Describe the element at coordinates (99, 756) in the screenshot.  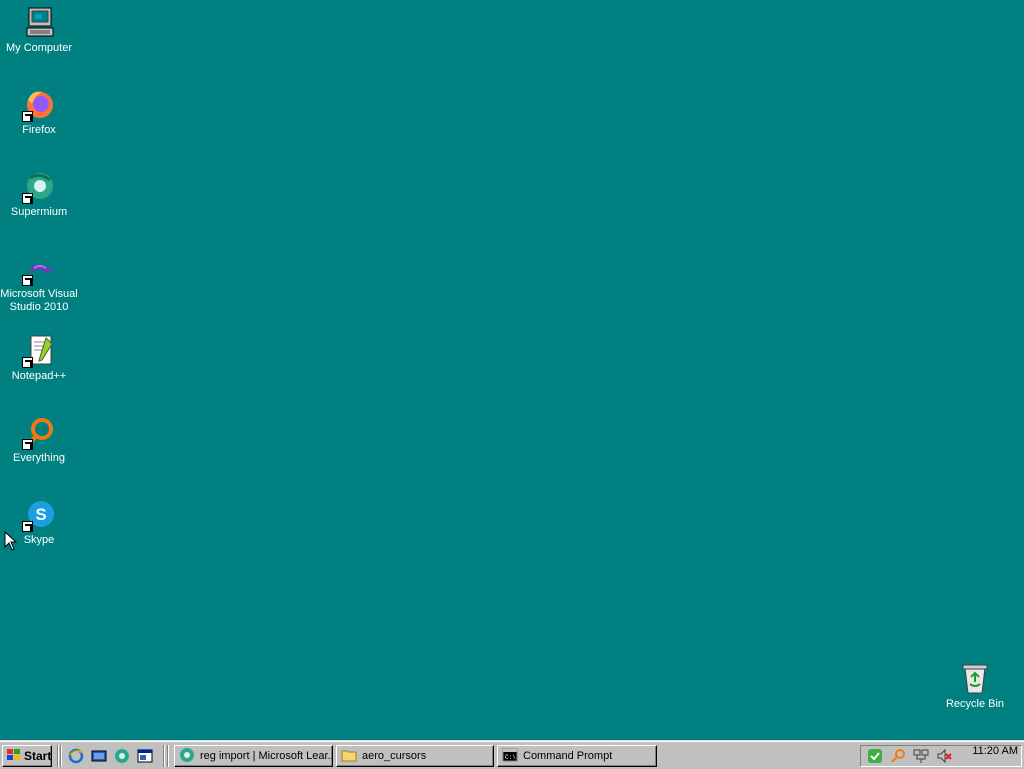
I see `quicklaunch-show-desktop-icon` at that location.